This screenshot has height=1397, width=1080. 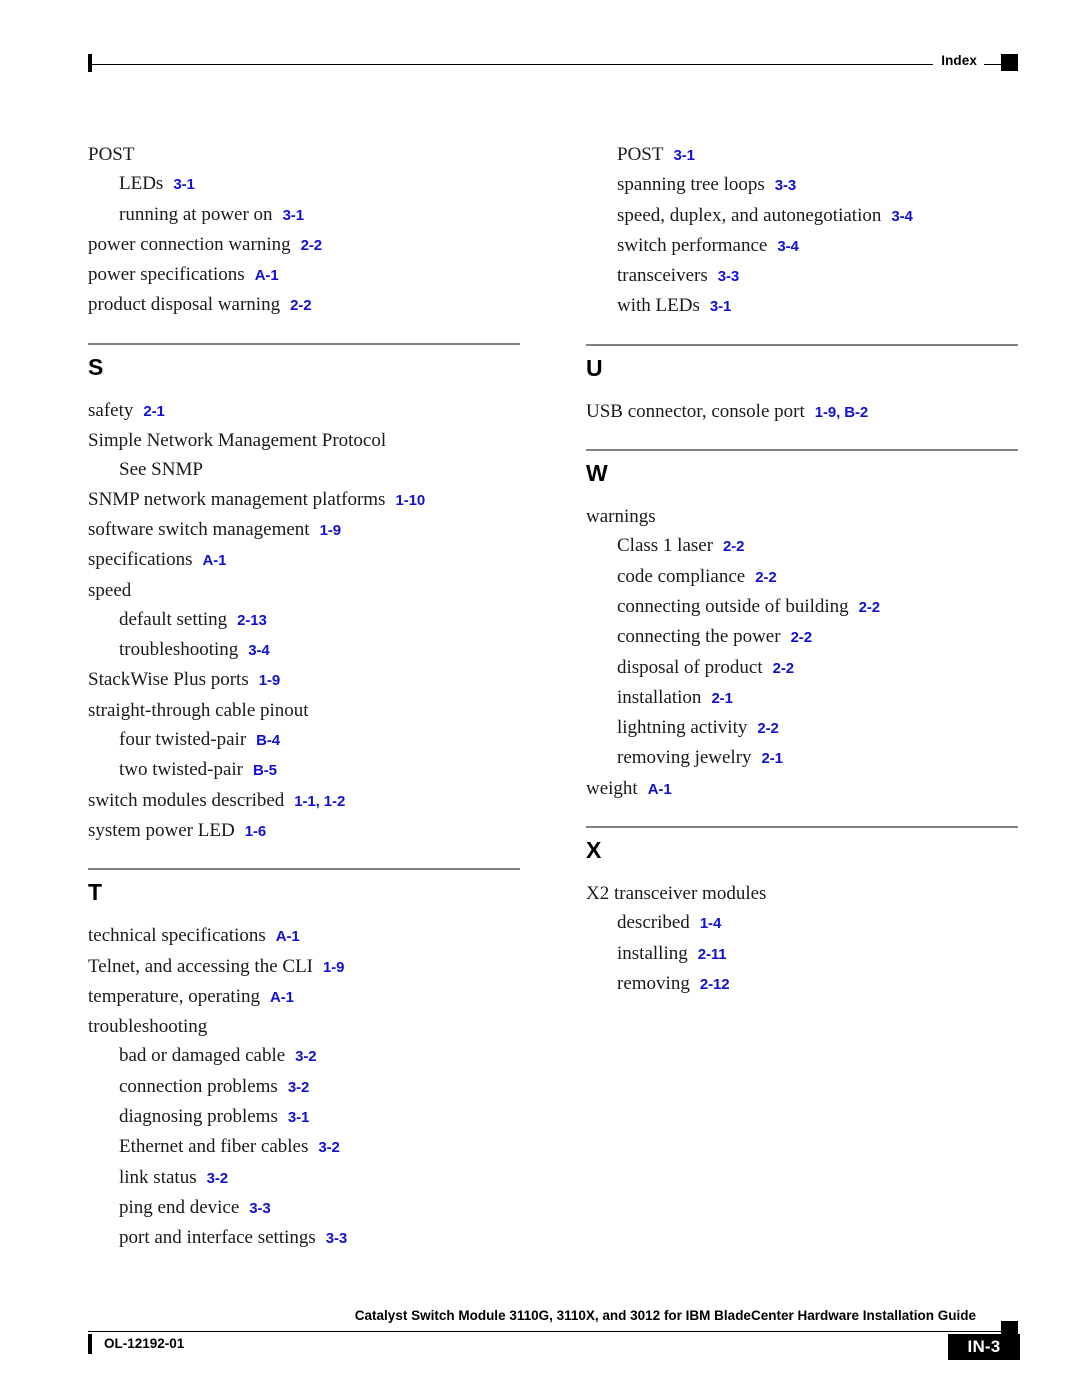 I want to click on index-entry: running at power on 3-1, so click(x=304, y=215).